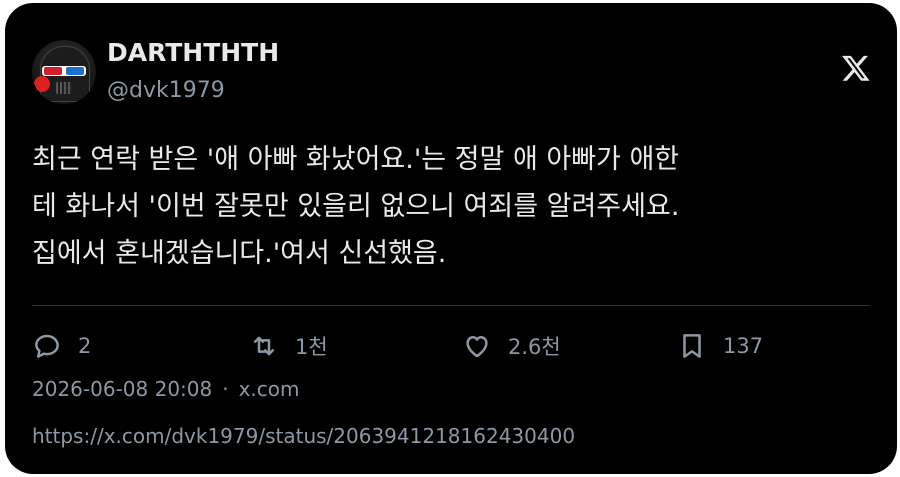 This screenshot has width=900, height=477. I want to click on tweet-meta: 2026-06-08 20:08 · x.com, so click(166, 389).